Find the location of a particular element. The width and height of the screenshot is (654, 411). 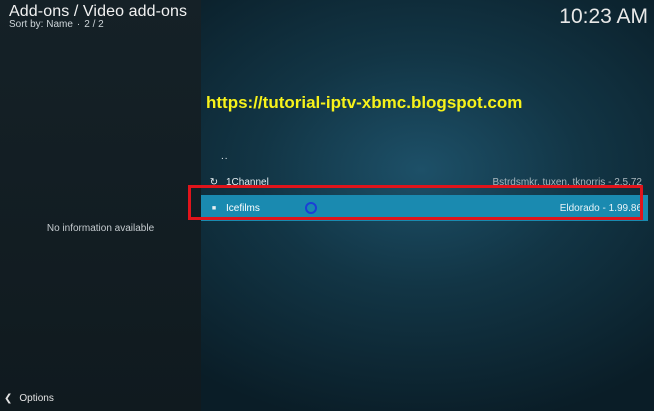

sort-info: Sort by: Name · 2 / 2 is located at coordinates (56, 24).